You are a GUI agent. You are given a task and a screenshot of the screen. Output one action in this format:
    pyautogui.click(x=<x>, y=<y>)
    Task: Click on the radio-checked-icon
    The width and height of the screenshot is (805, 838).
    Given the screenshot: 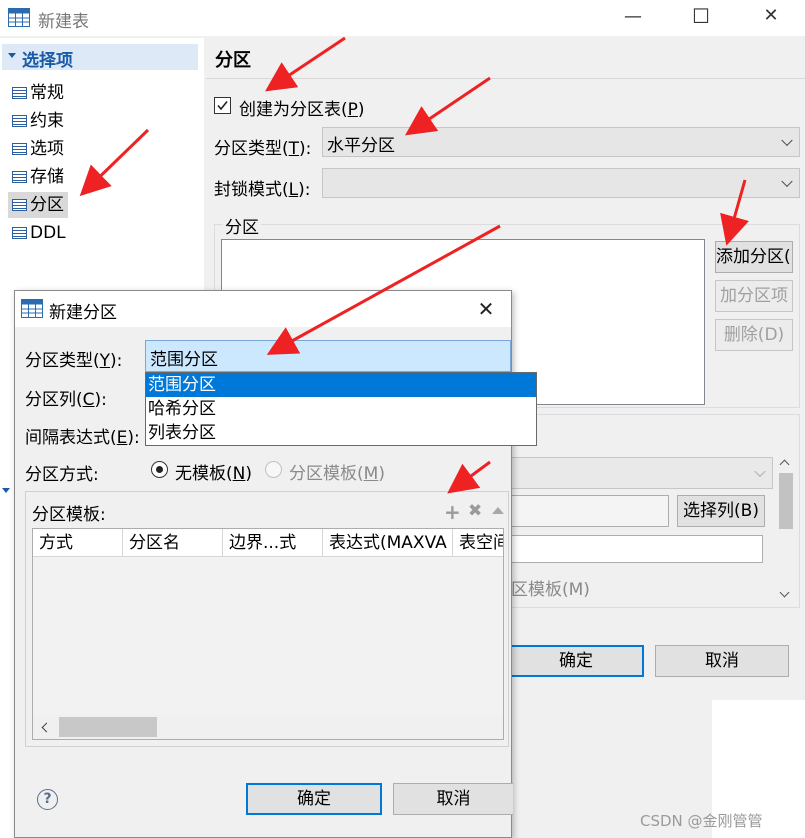 What is the action you would take?
    pyautogui.click(x=159, y=469)
    